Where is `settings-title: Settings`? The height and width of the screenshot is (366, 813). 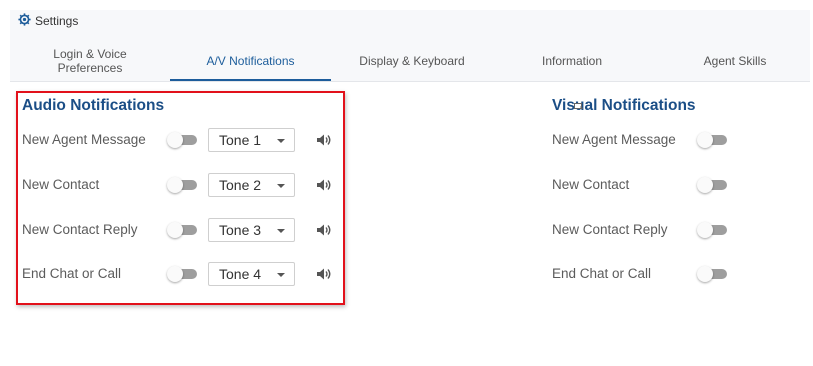 settings-title: Settings is located at coordinates (48, 21).